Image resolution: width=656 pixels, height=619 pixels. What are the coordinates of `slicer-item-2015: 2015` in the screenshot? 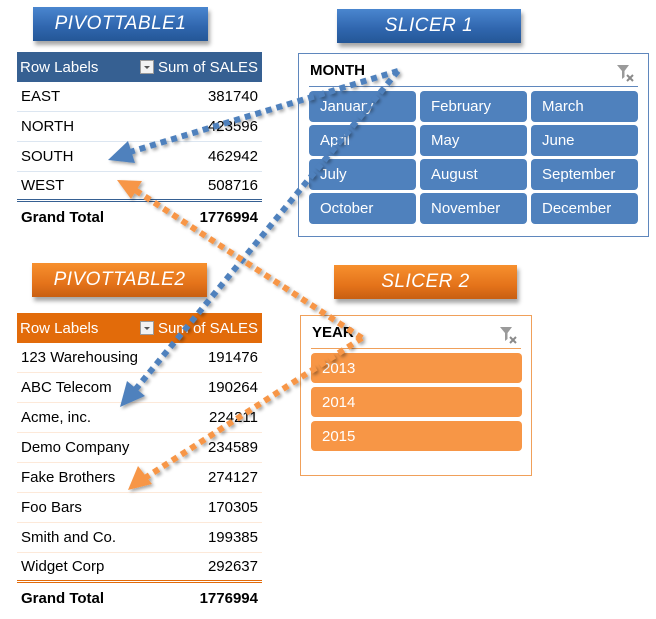 It's located at (416, 436).